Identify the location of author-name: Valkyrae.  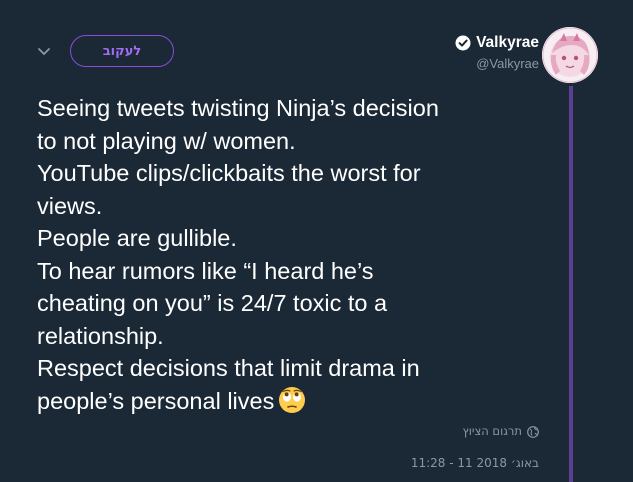
(507, 43).